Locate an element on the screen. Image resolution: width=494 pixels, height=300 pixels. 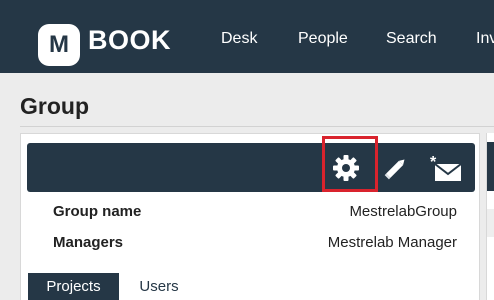
panel-toolbar: * is located at coordinates (251, 167).